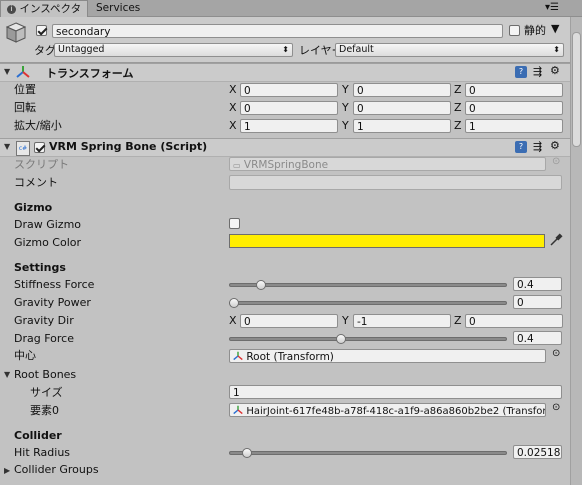 The width and height of the screenshot is (582, 485). Describe the element at coordinates (48, 242) in the screenshot. I see `gizmo-color-label: Gizmo Color` at that location.